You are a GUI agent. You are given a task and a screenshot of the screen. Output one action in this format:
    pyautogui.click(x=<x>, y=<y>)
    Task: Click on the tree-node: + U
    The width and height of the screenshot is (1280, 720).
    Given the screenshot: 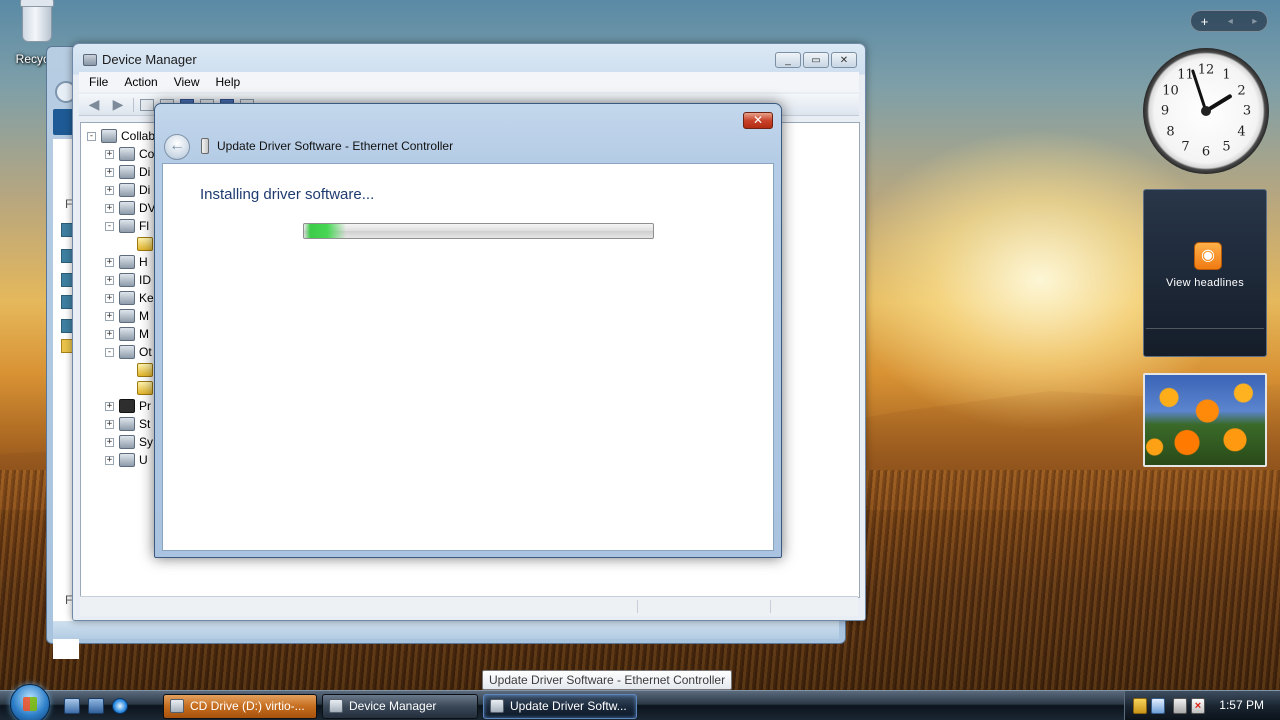 What is the action you would take?
    pyautogui.click(x=122, y=460)
    